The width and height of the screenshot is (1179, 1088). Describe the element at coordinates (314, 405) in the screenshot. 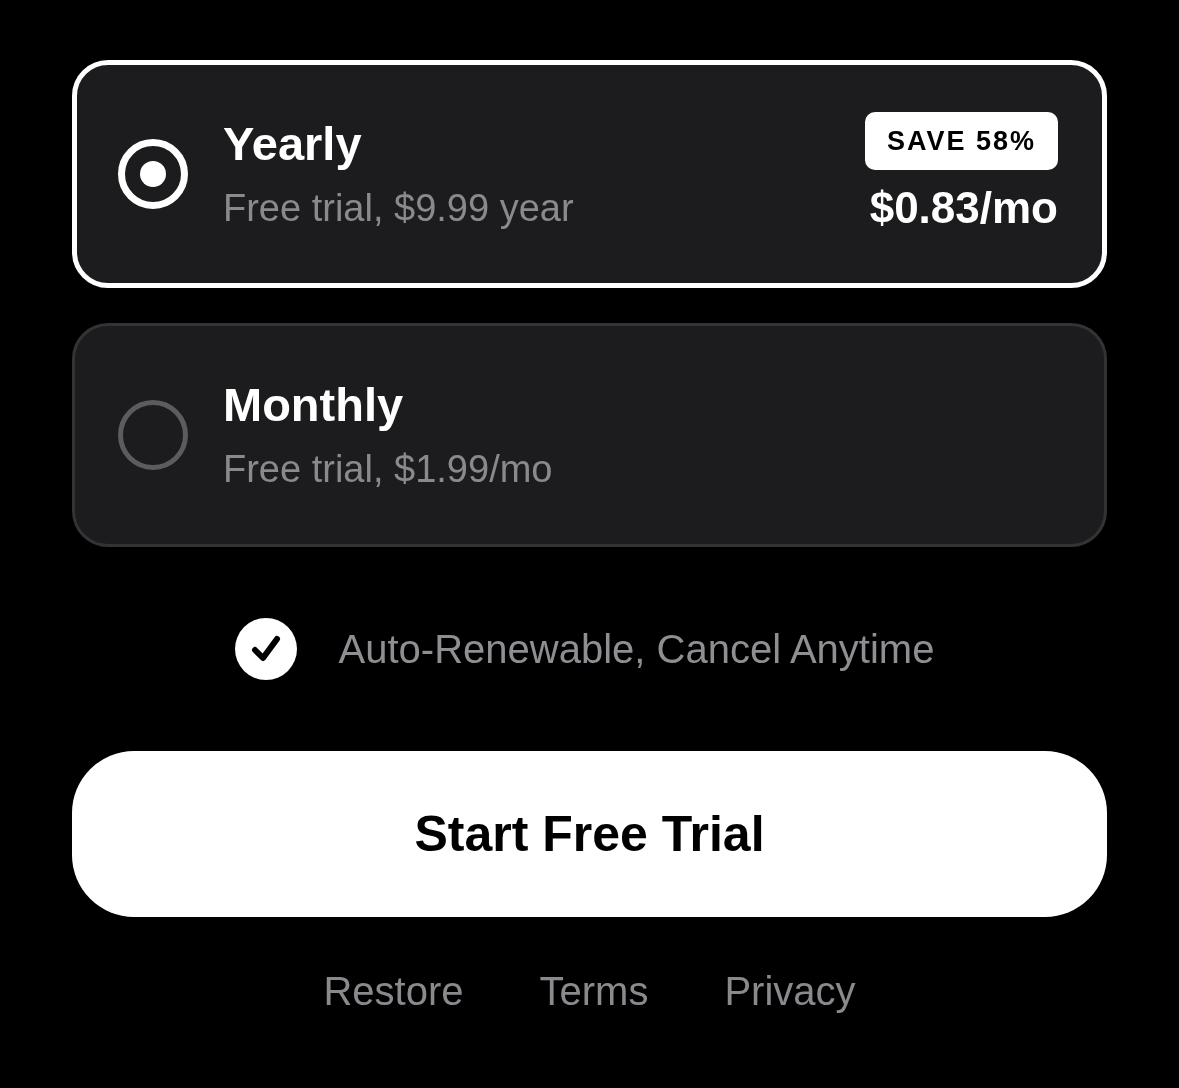

I see `plan-name: Monthly` at that location.